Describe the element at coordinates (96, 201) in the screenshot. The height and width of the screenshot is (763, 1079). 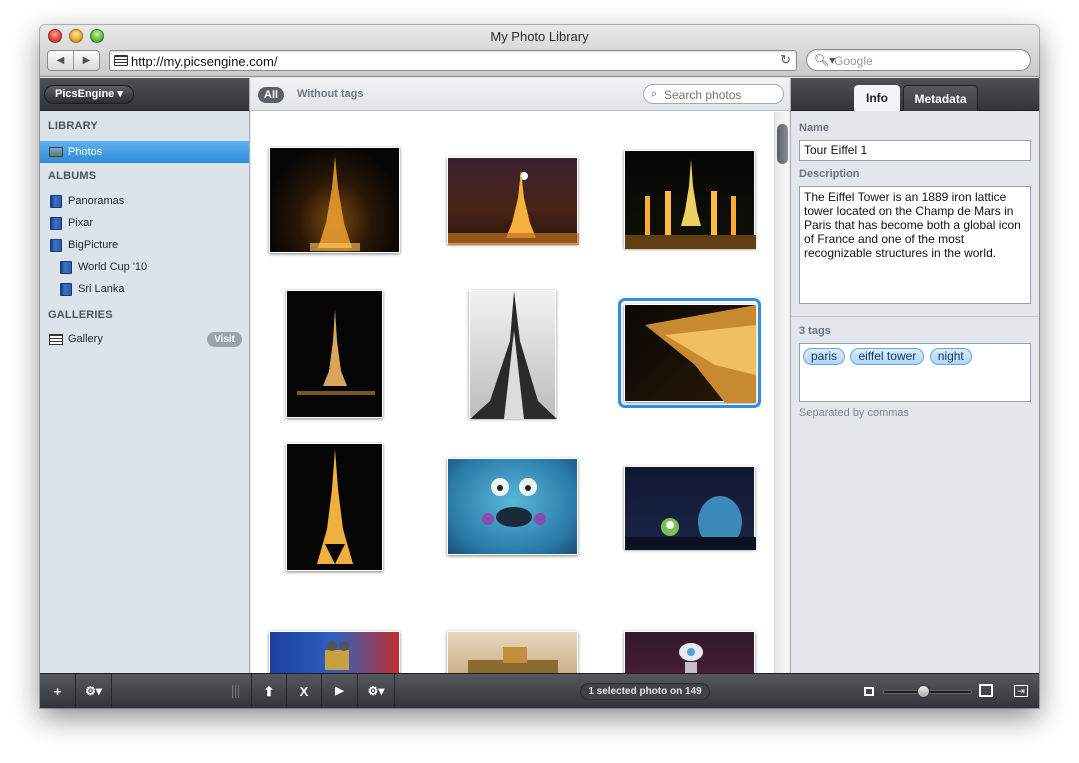
I see `sidebar-item-label: Panoramas` at that location.